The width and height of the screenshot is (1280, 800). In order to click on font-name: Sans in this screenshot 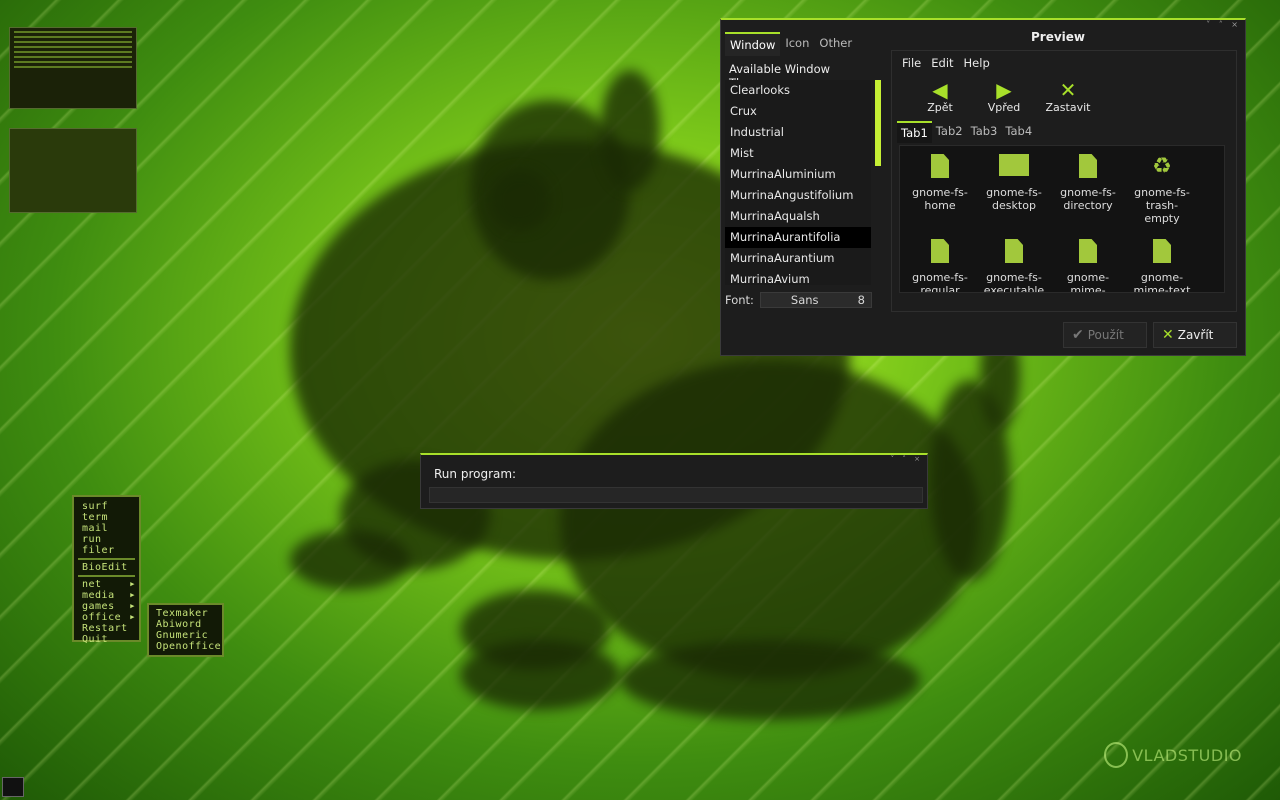, I will do `click(804, 300)`.